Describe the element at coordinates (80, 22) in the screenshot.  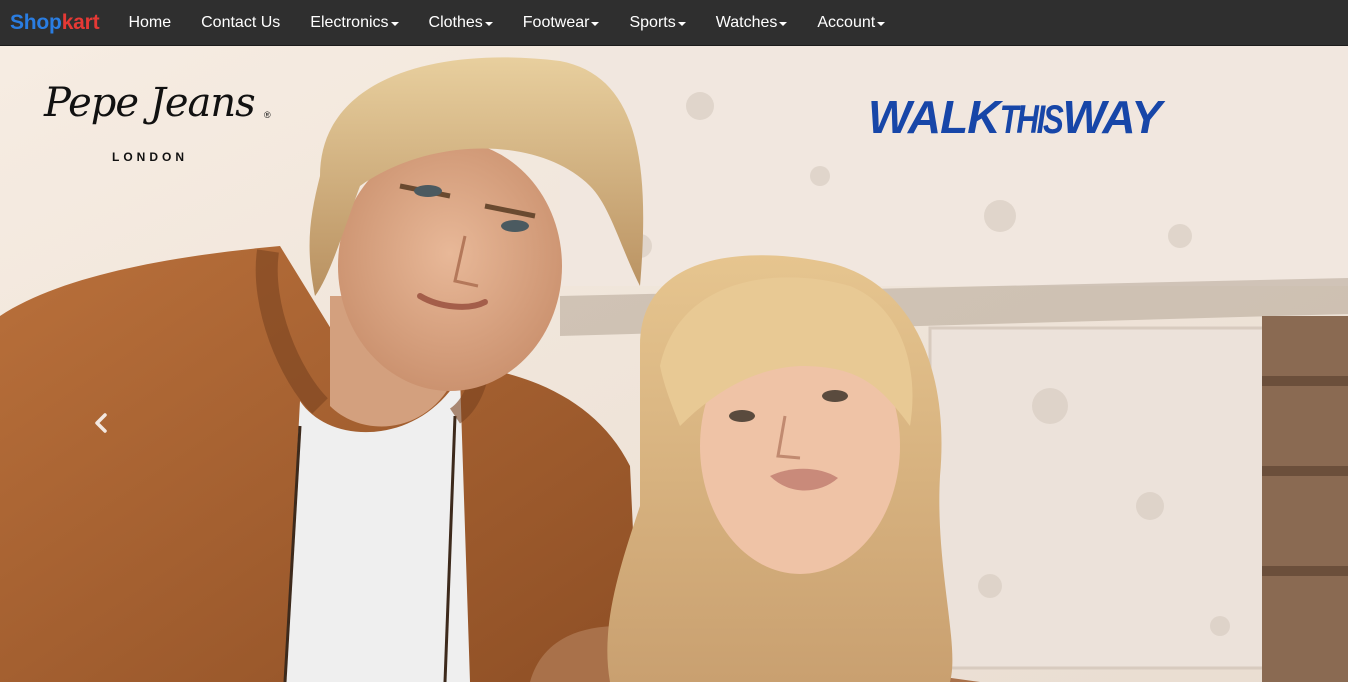
I see `brand-part-kart: kart` at that location.